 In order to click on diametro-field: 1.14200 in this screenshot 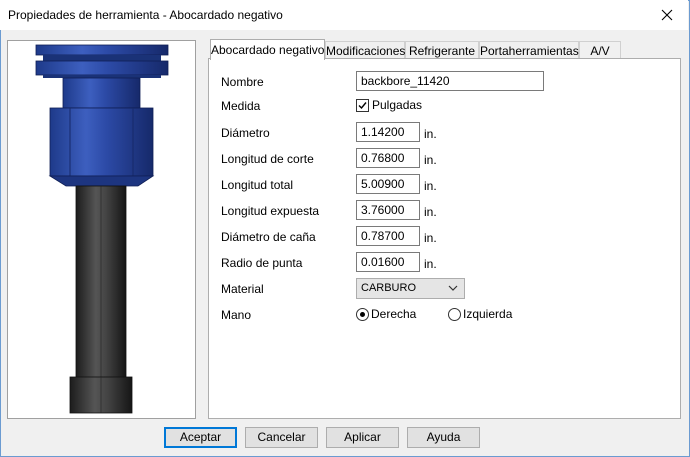, I will do `click(388, 132)`.